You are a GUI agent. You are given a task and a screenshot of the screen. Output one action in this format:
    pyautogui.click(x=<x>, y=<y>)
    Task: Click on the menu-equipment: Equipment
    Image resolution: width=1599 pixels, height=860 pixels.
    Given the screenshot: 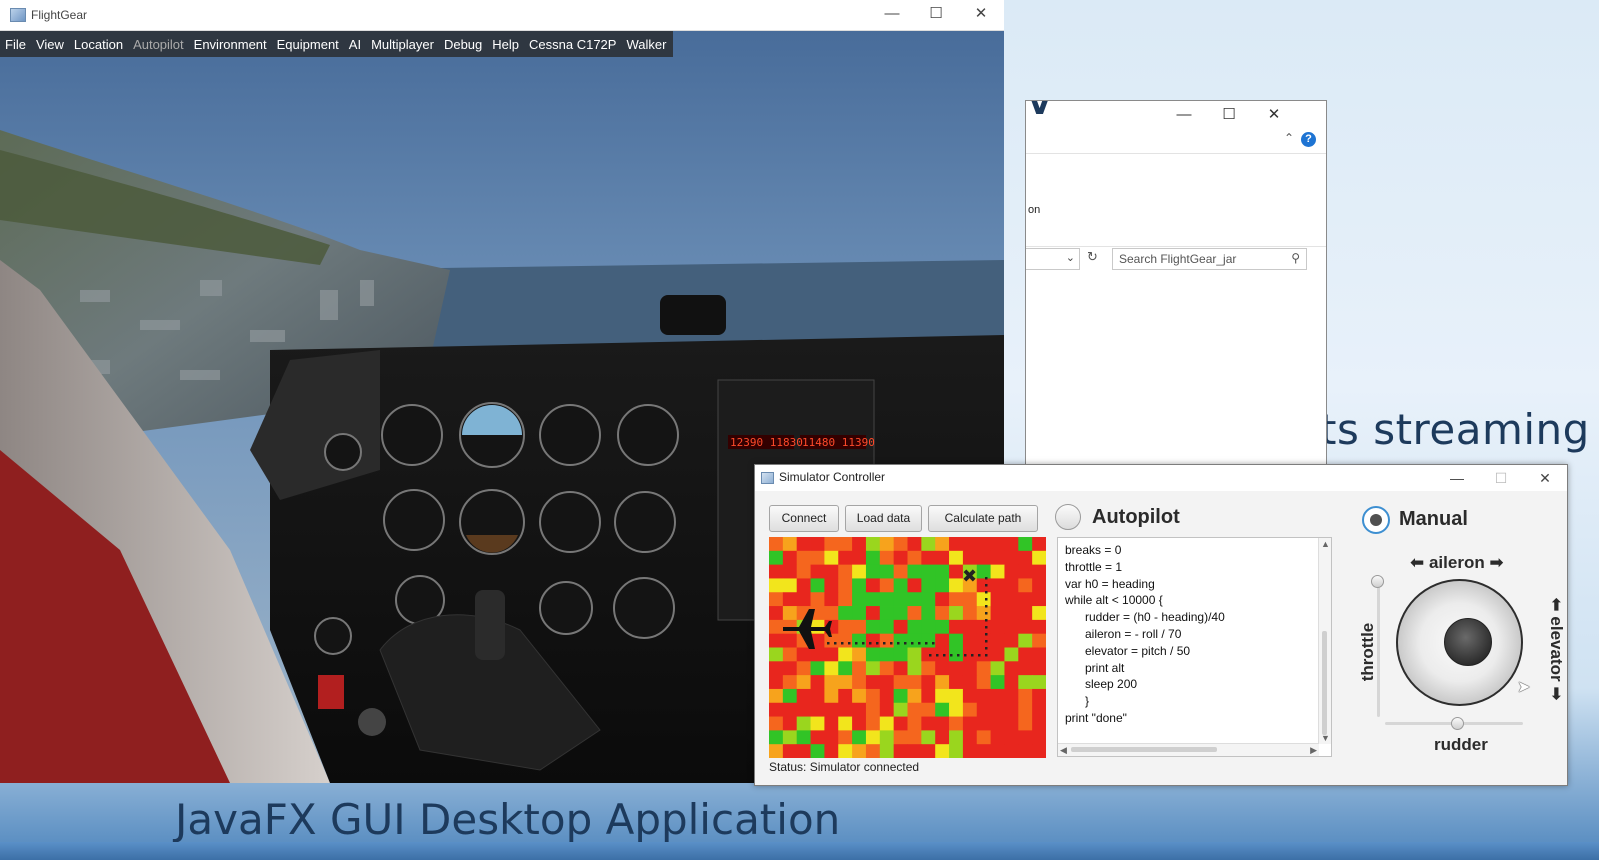 What is the action you would take?
    pyautogui.click(x=308, y=44)
    